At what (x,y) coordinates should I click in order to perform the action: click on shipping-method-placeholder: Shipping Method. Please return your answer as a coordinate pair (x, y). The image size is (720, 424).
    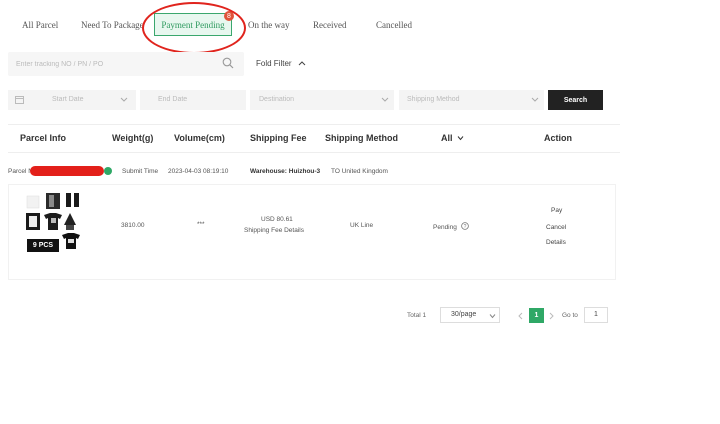
    Looking at the image, I should click on (433, 99).